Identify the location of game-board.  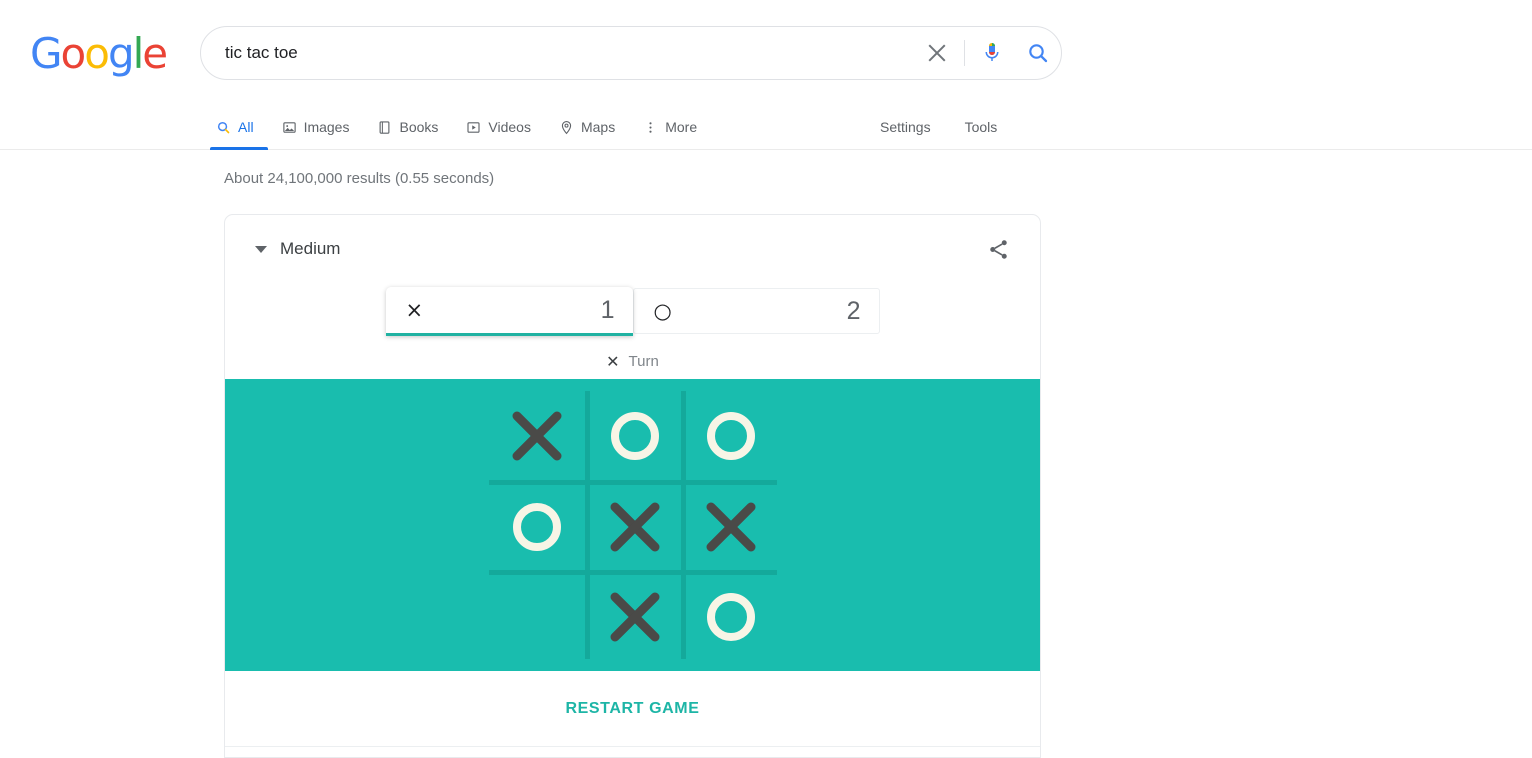
(632, 525).